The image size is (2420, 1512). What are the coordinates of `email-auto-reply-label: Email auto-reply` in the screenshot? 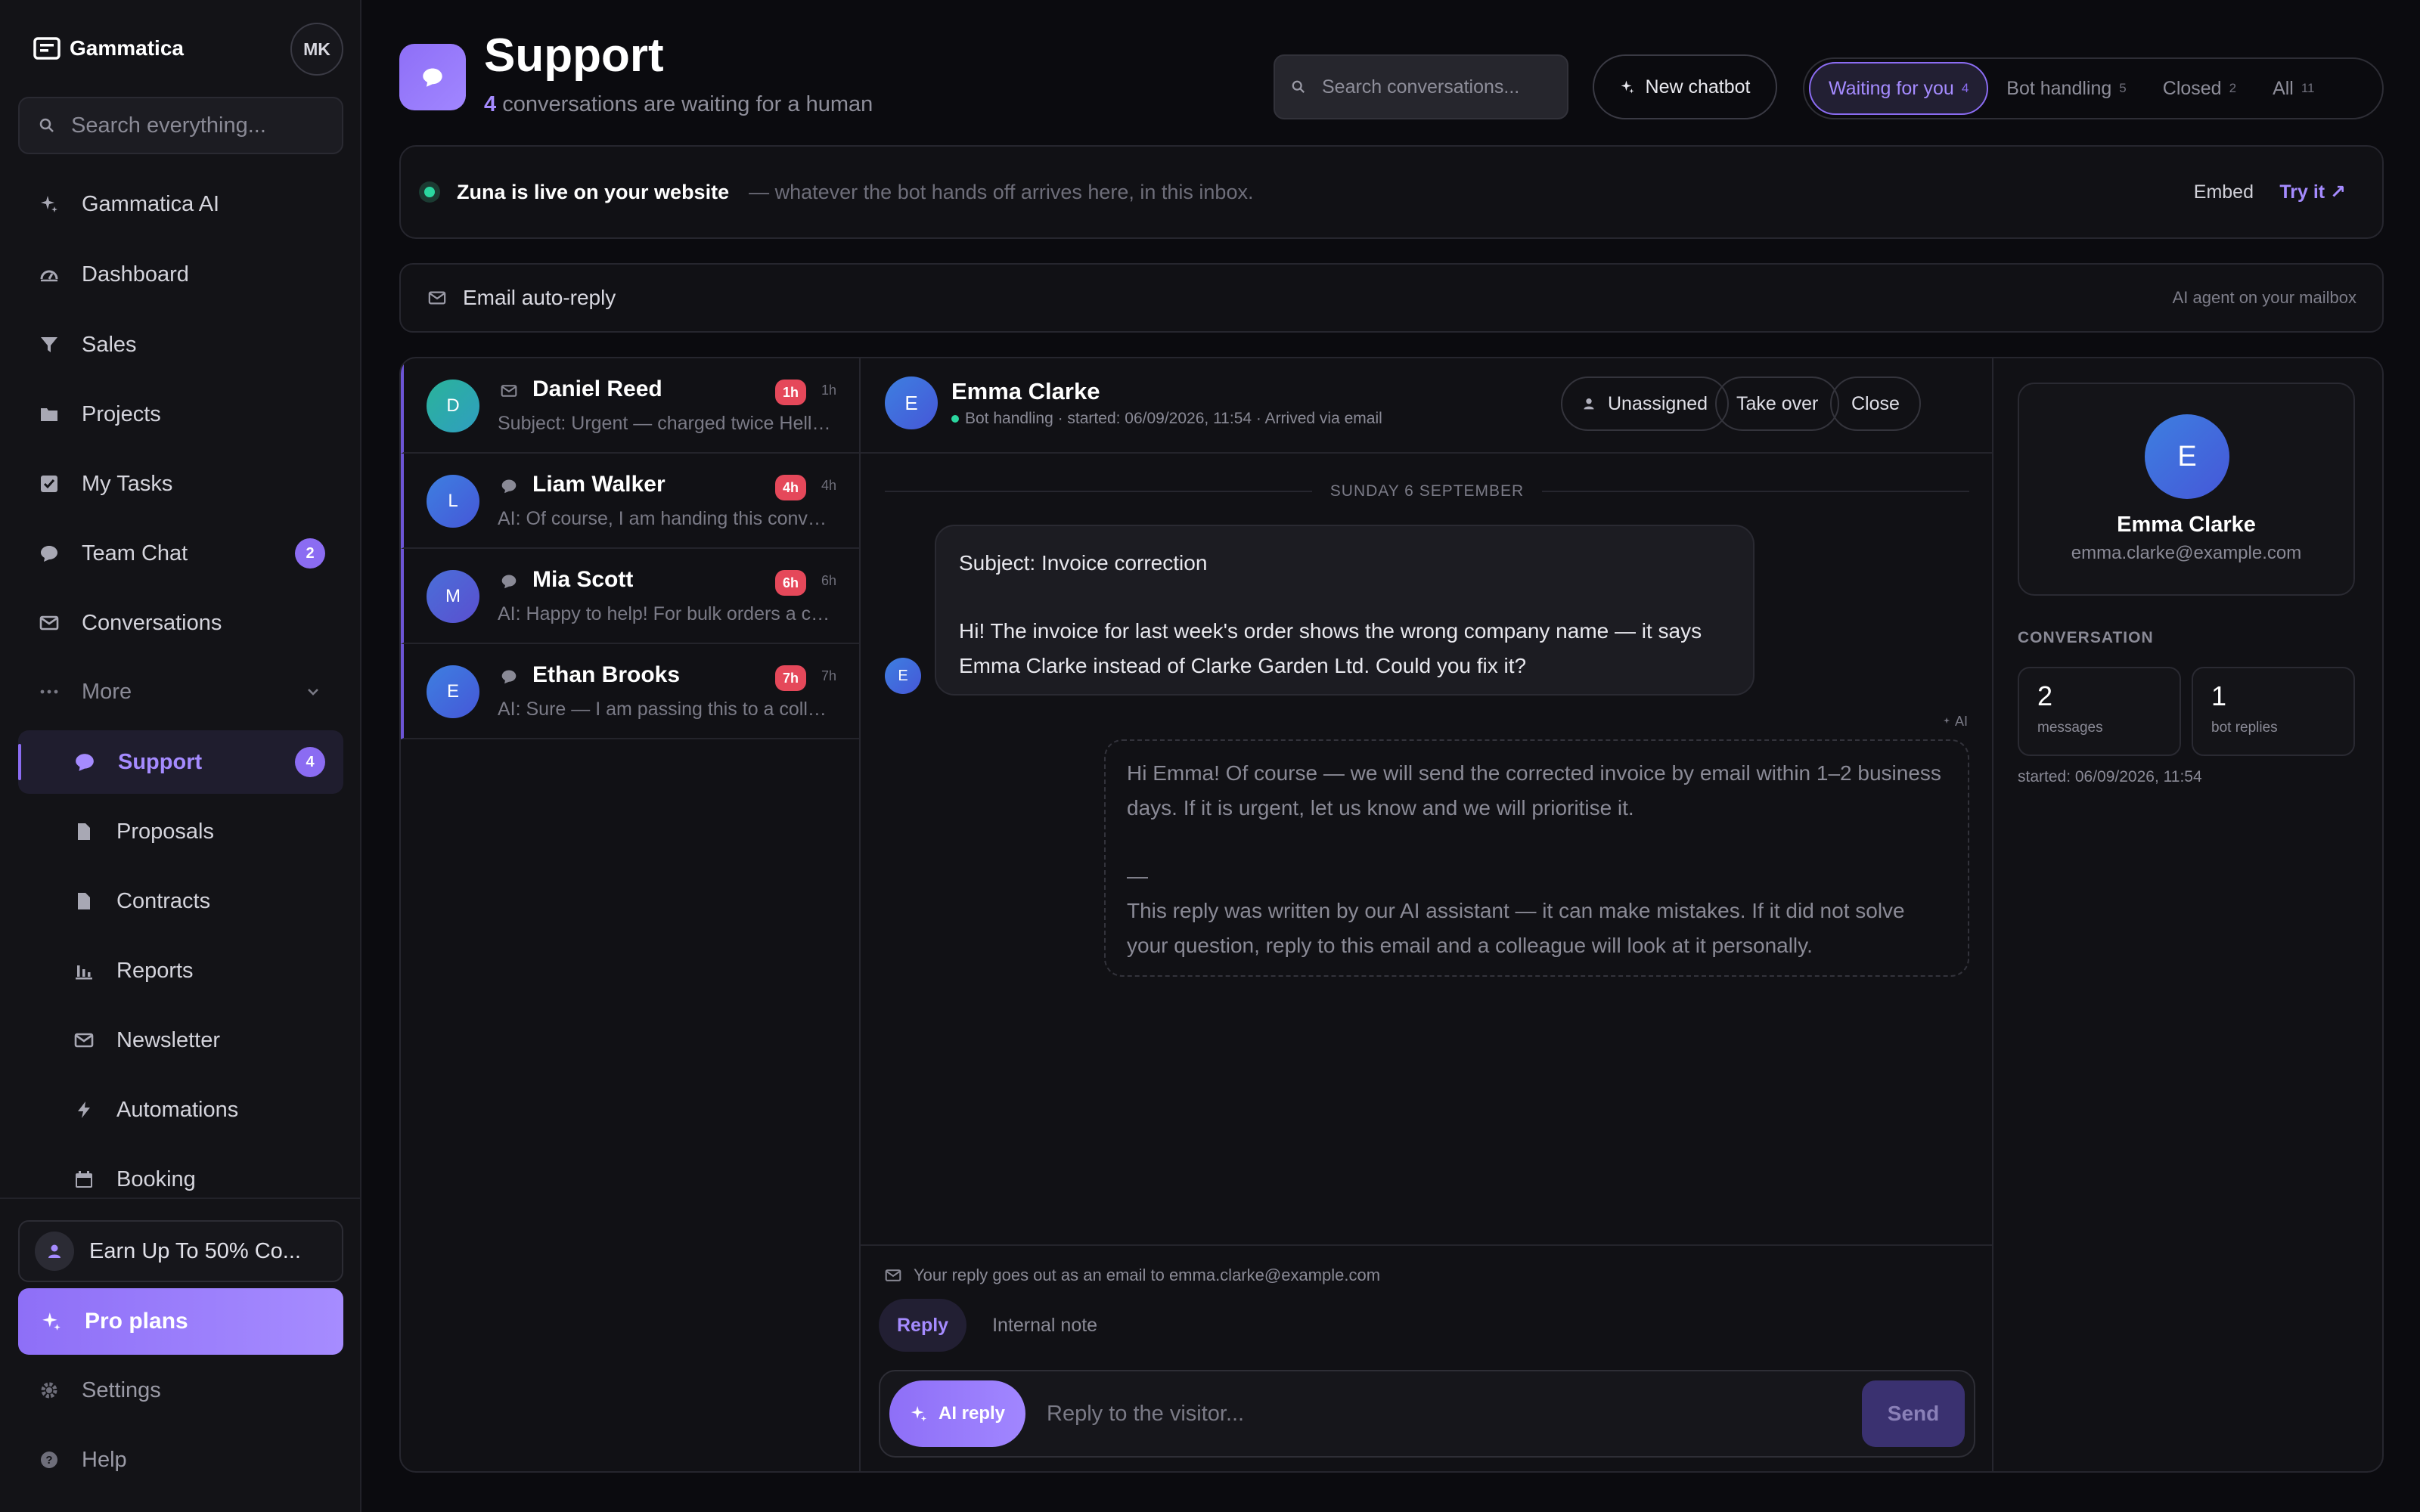 It's located at (539, 297).